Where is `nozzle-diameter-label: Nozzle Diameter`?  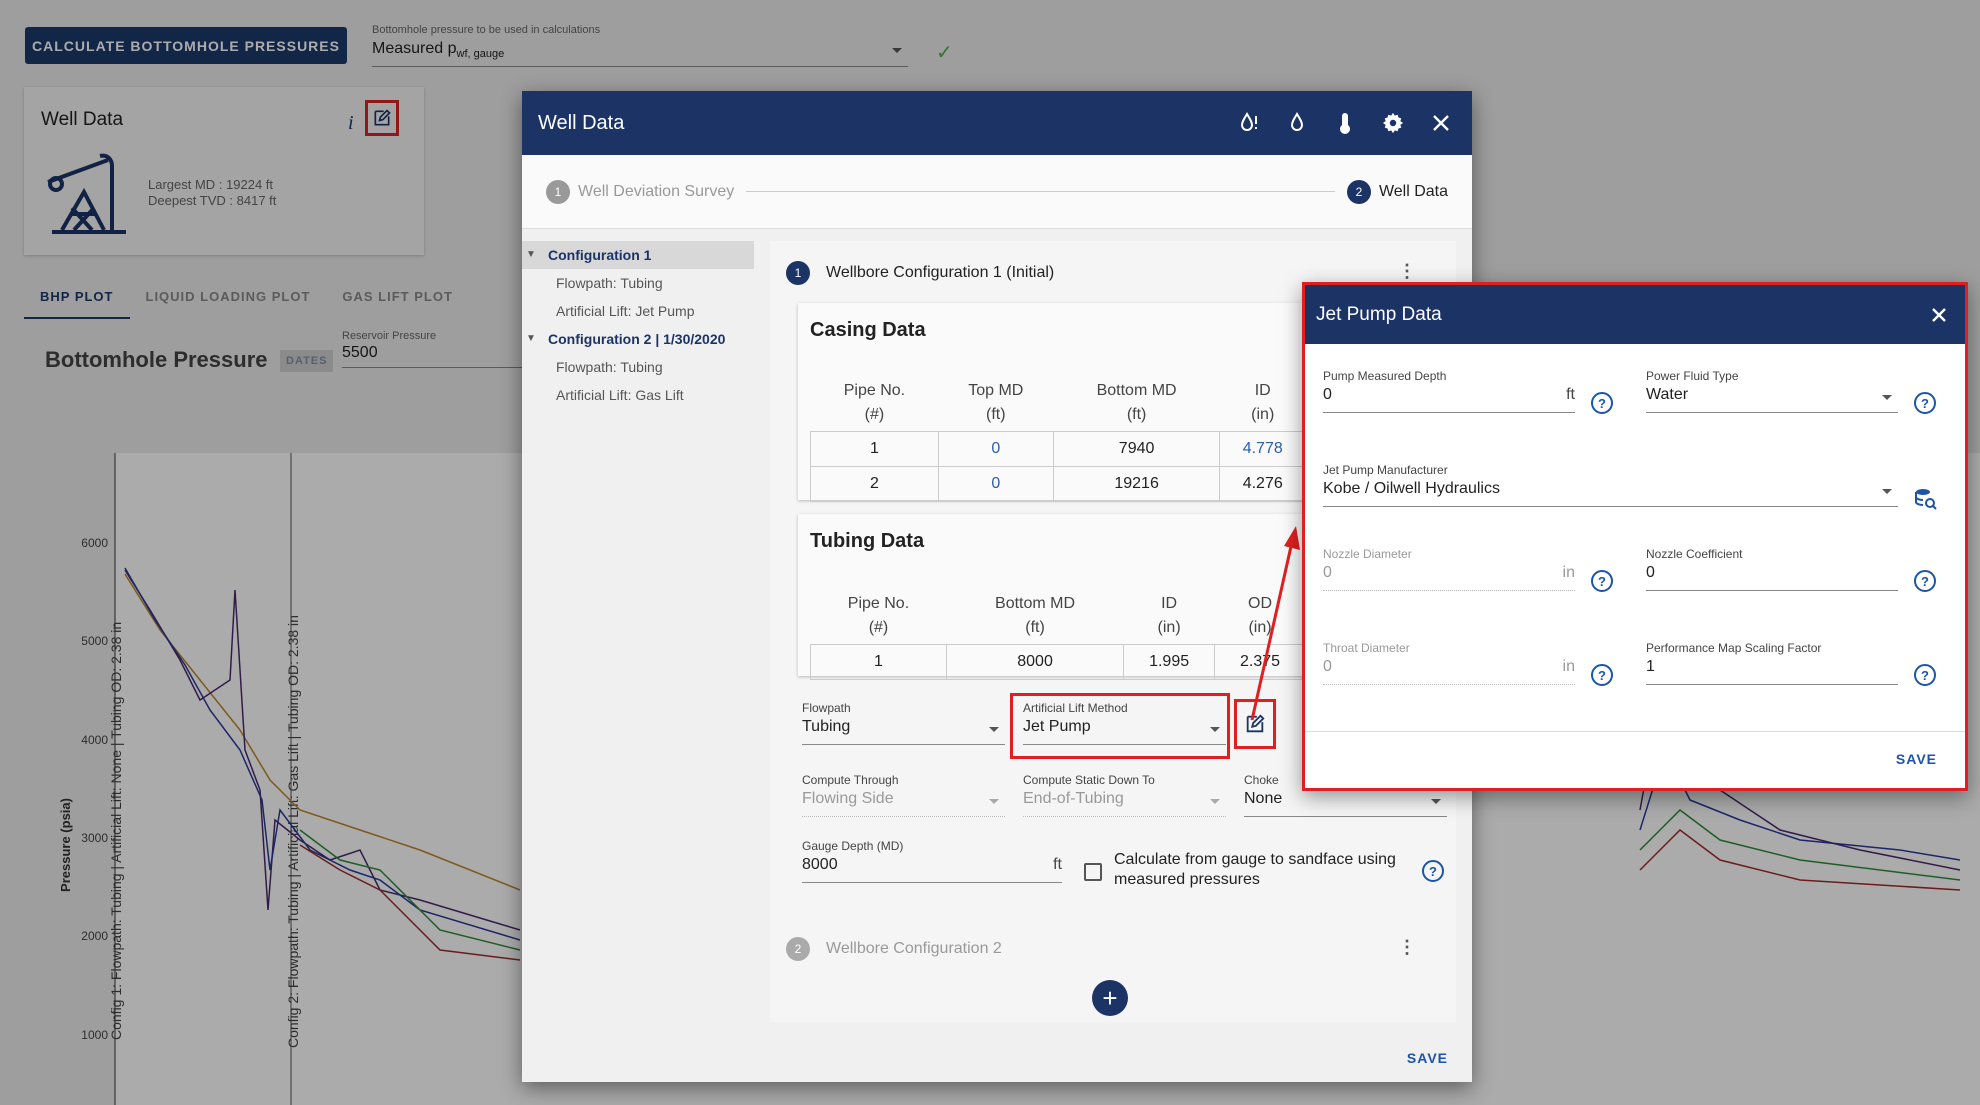
nozzle-diameter-label: Nozzle Diameter is located at coordinates (1367, 554).